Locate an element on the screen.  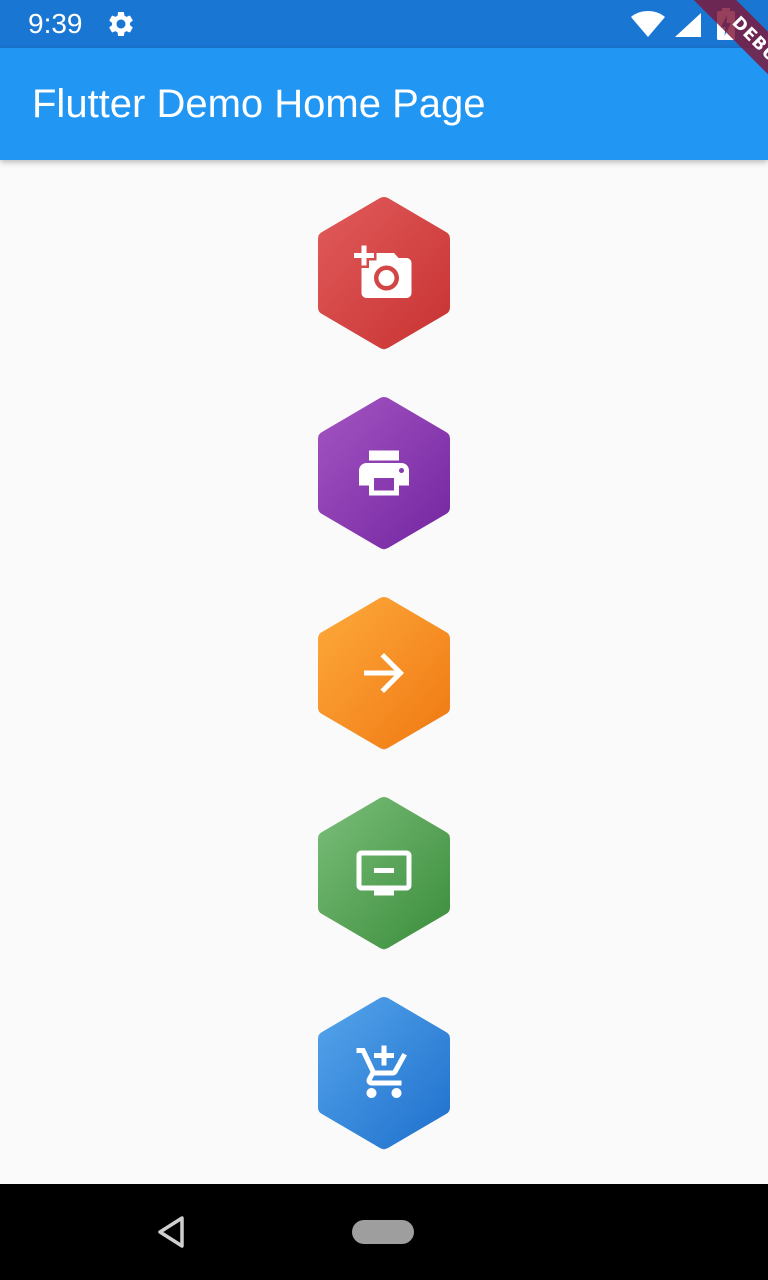
page-title: Flutter Demo Home Page is located at coordinates (259, 104).